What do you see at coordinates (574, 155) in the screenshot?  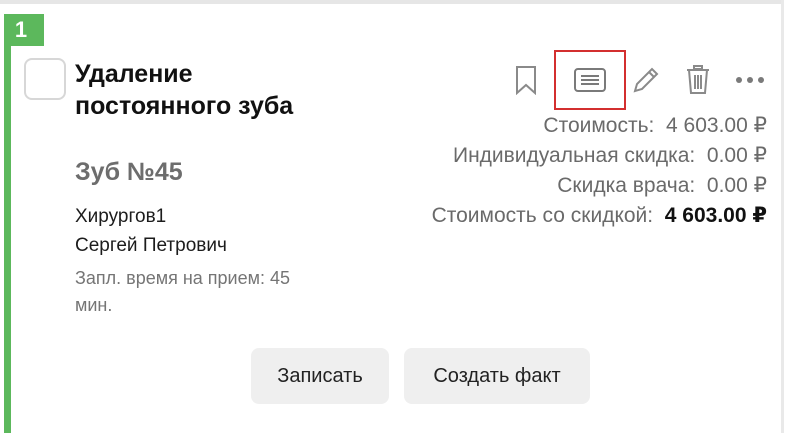 I see `individual-discount-label: Индивидуальная скидка:` at bounding box center [574, 155].